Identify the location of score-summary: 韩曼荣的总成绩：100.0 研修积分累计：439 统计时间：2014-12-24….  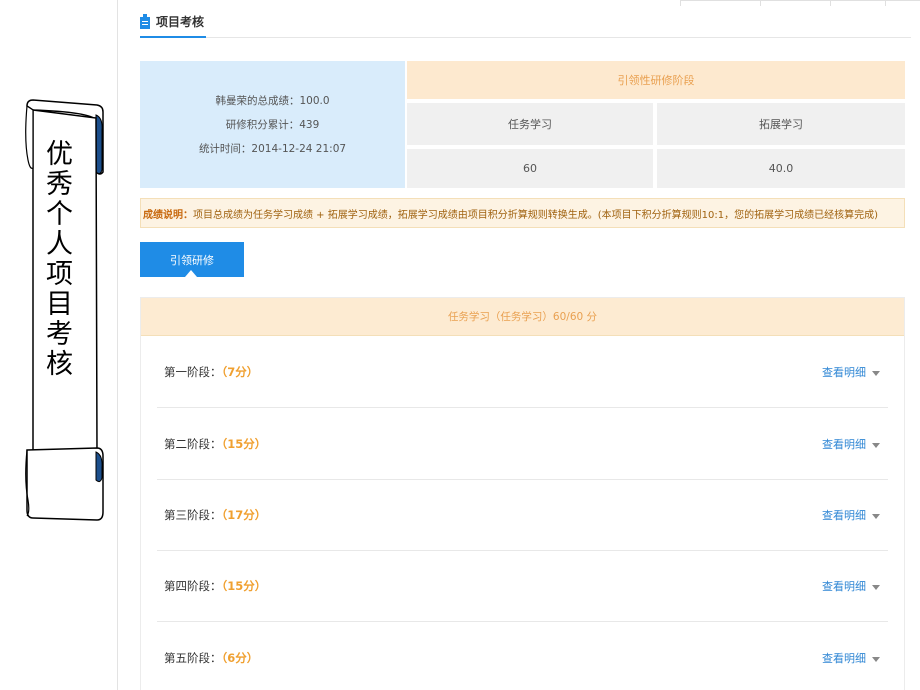
(272, 124).